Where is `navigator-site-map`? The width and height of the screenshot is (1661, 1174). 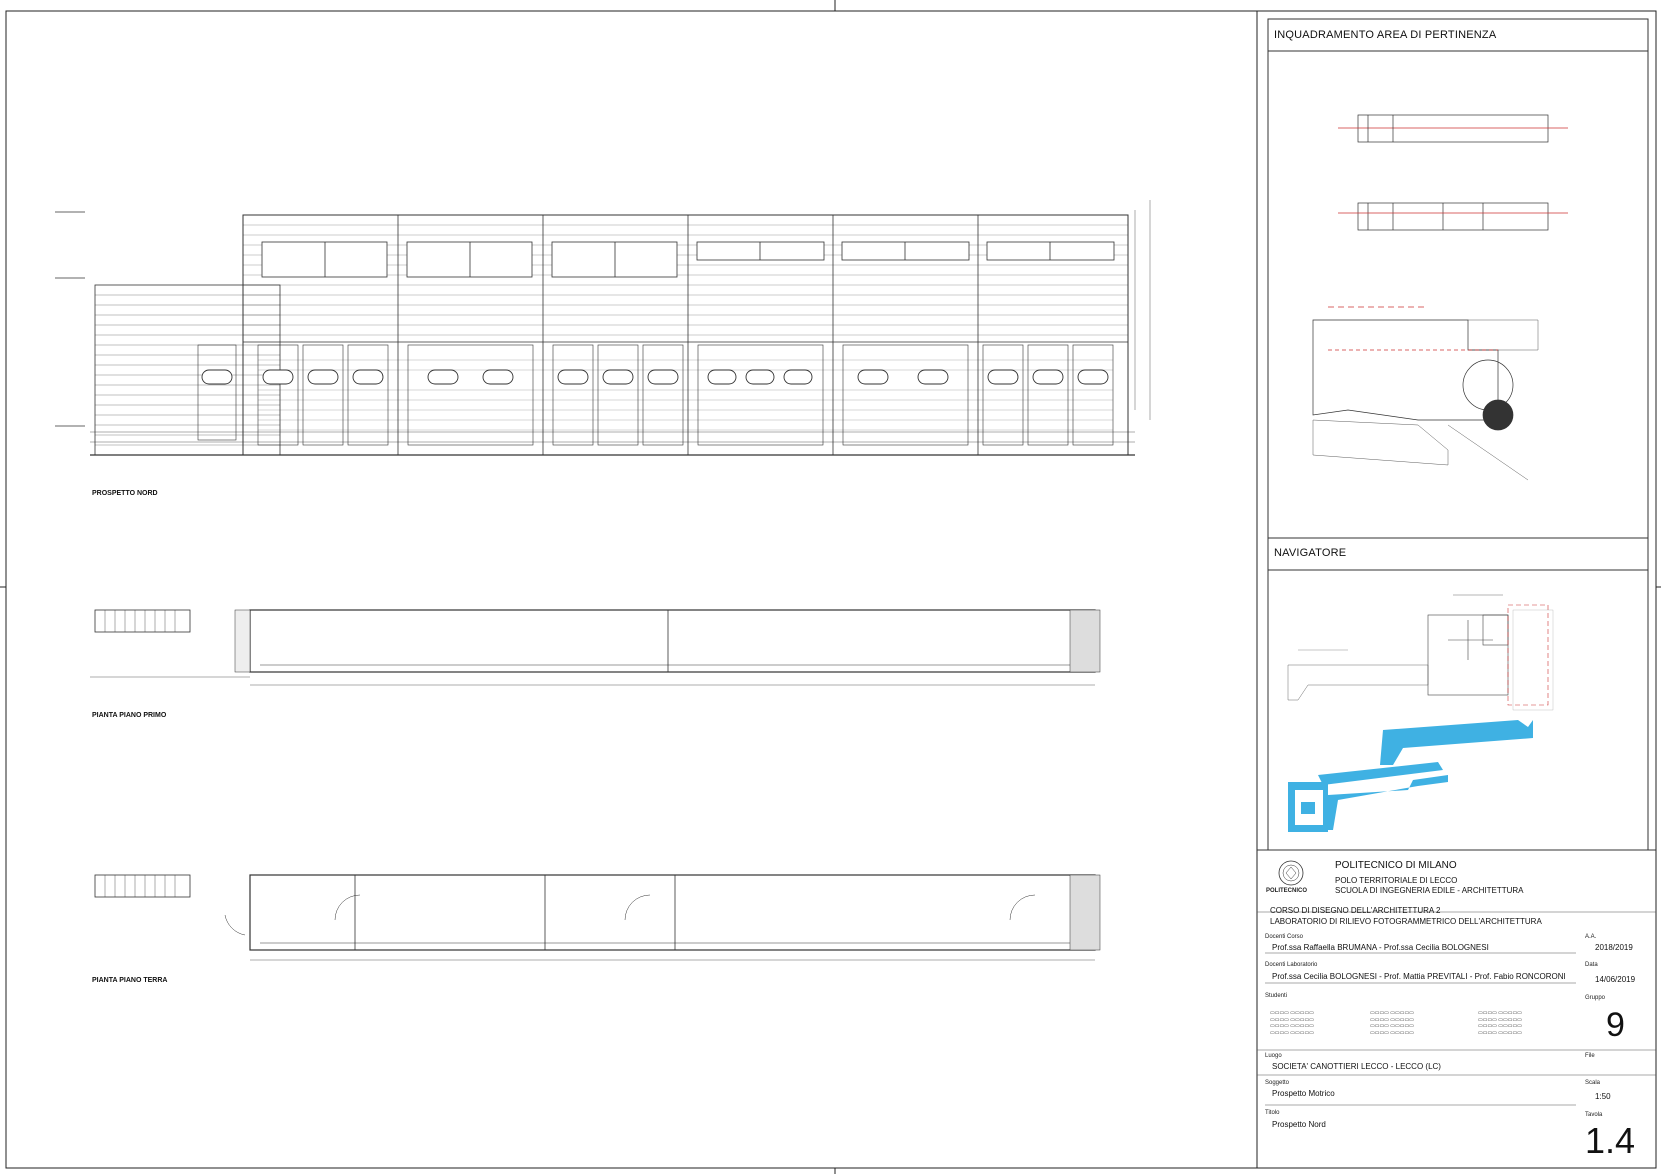 navigator-site-map is located at coordinates (1420, 713).